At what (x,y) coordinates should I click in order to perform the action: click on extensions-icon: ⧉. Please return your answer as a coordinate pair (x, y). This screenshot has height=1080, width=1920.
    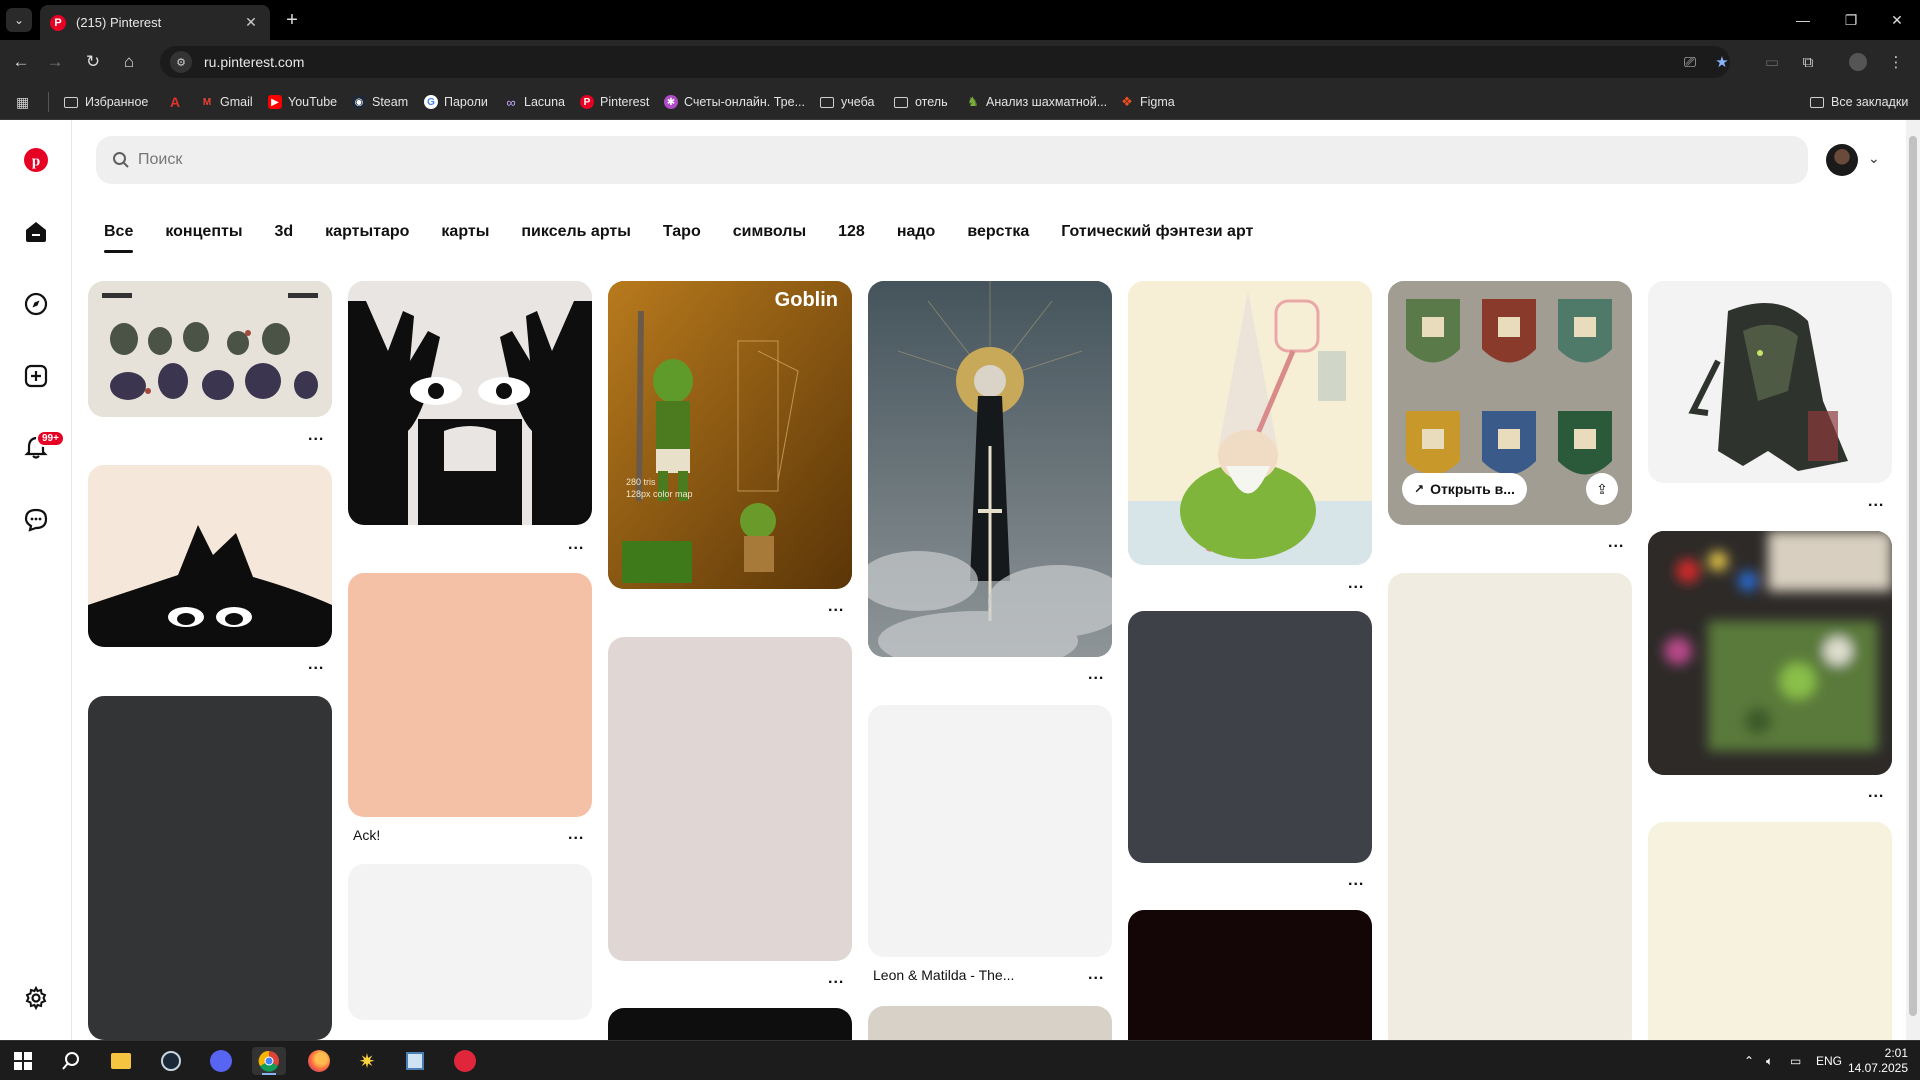
    Looking at the image, I should click on (1808, 62).